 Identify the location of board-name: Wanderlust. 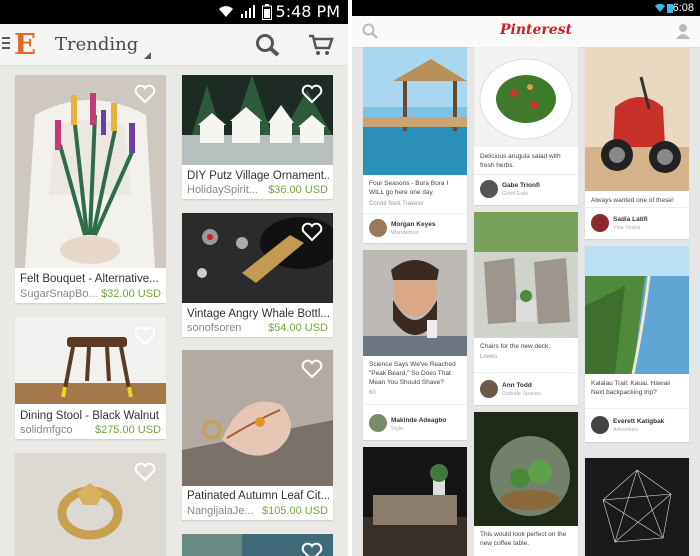
(405, 233).